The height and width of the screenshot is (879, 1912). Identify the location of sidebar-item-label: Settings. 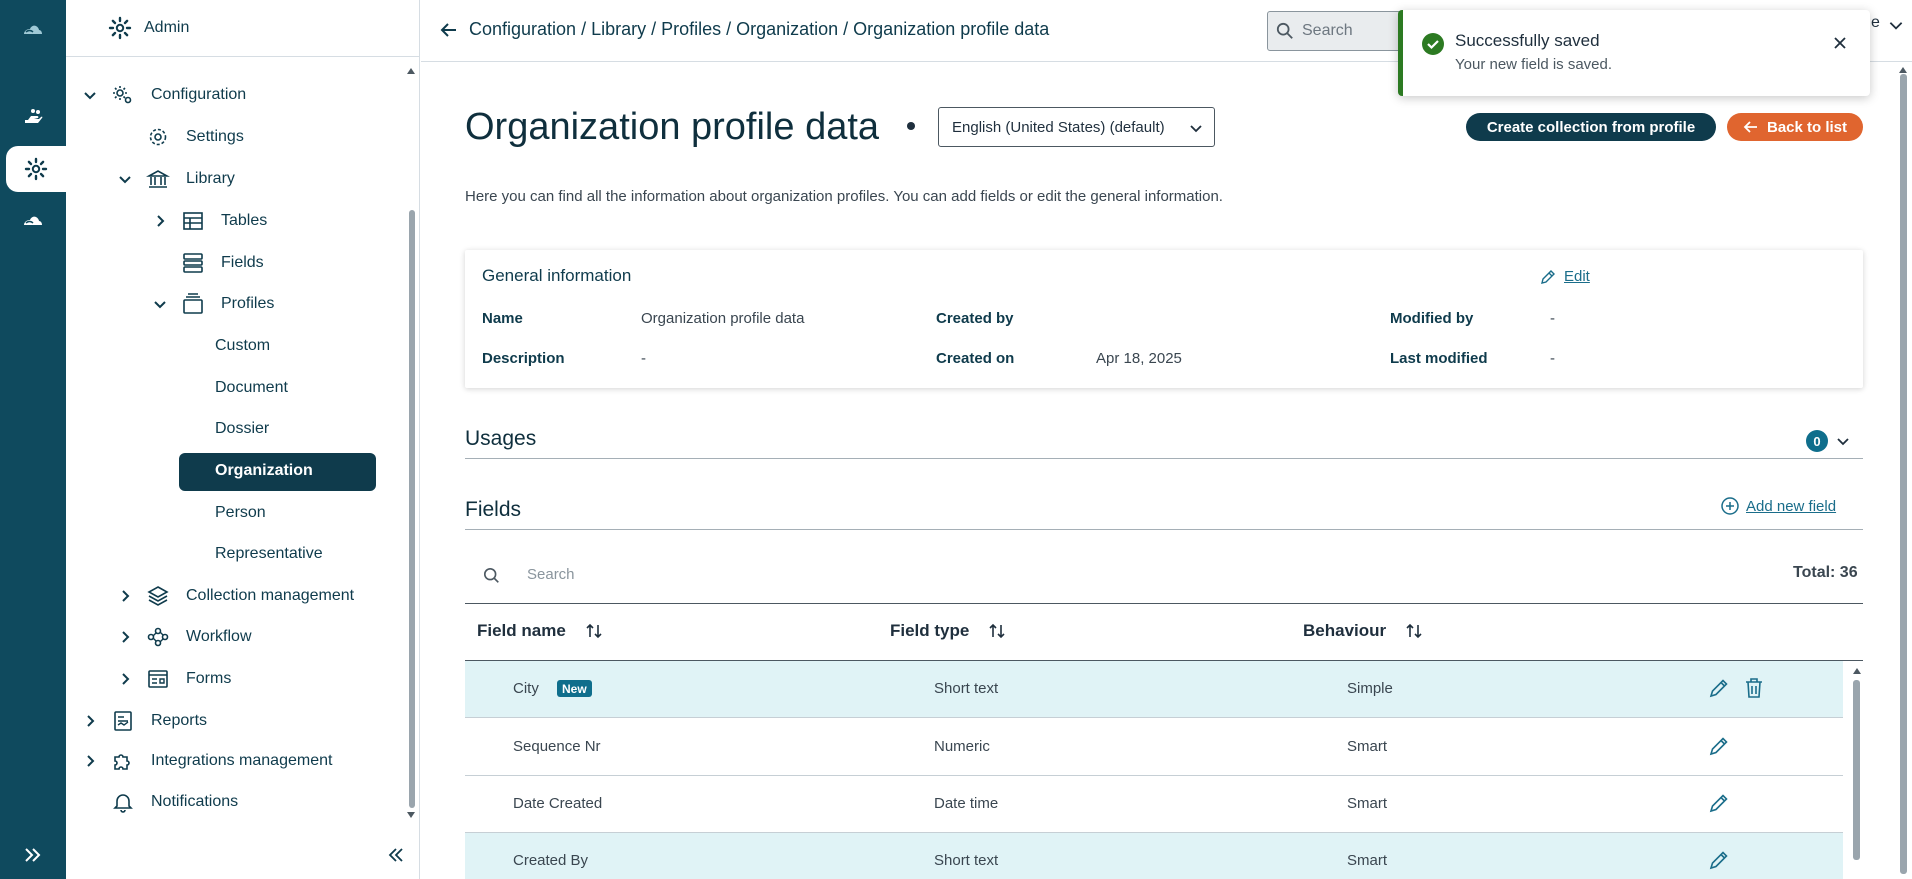
(215, 136).